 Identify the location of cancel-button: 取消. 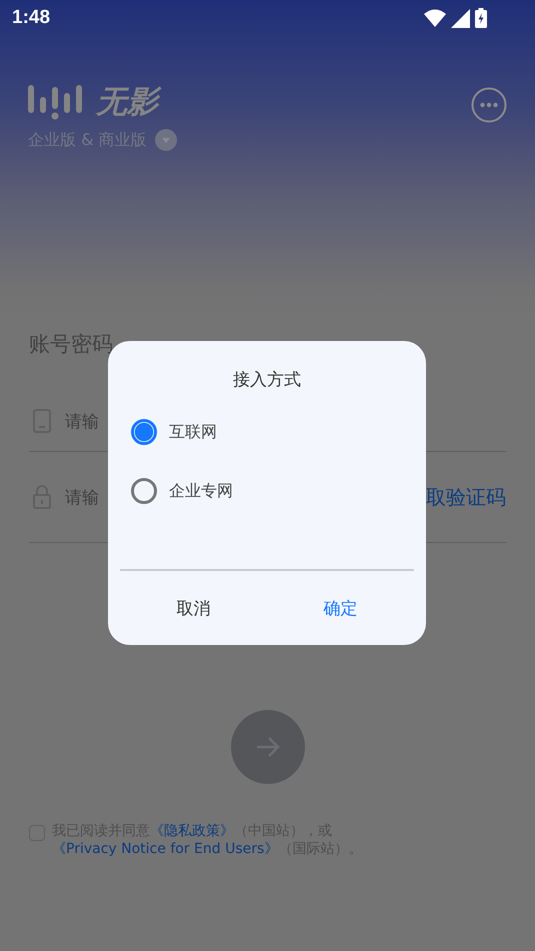
(193, 608).